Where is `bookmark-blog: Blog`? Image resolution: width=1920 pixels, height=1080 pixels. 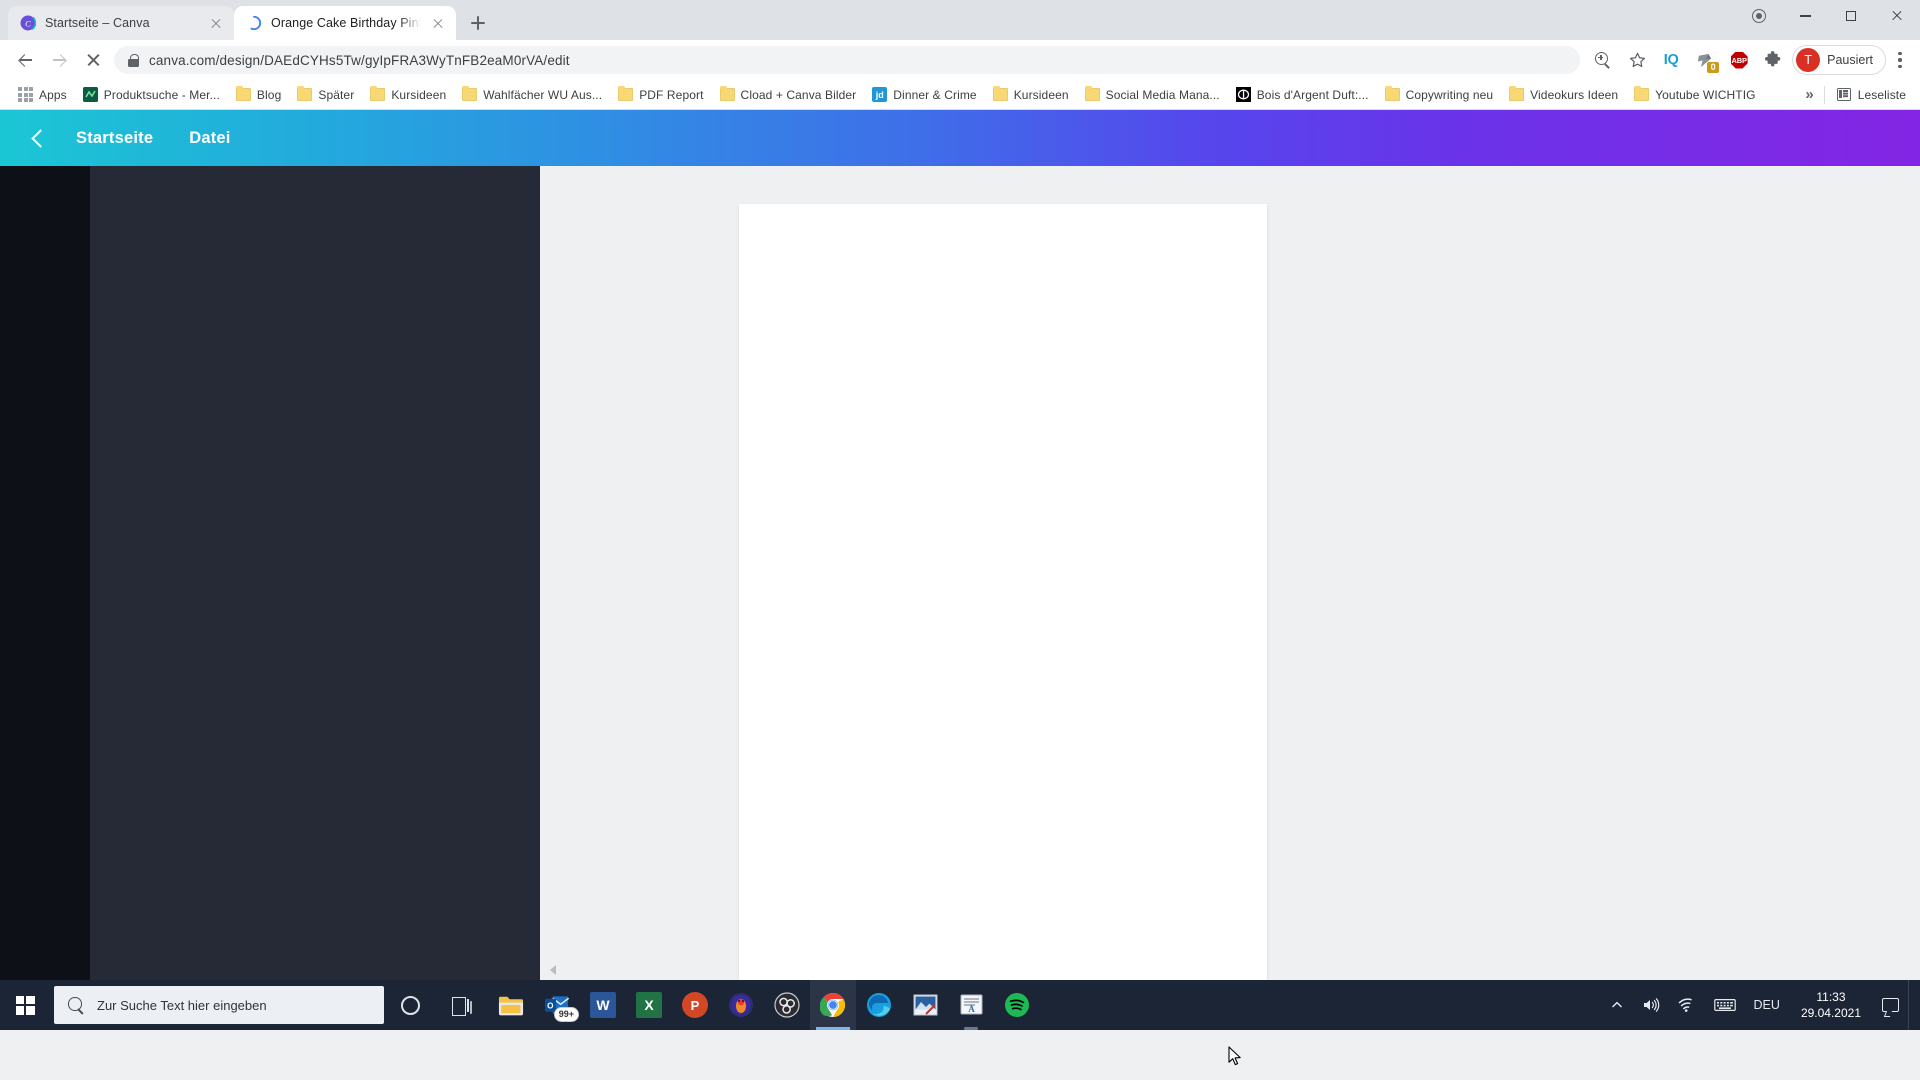 bookmark-blog: Blog is located at coordinates (258, 95).